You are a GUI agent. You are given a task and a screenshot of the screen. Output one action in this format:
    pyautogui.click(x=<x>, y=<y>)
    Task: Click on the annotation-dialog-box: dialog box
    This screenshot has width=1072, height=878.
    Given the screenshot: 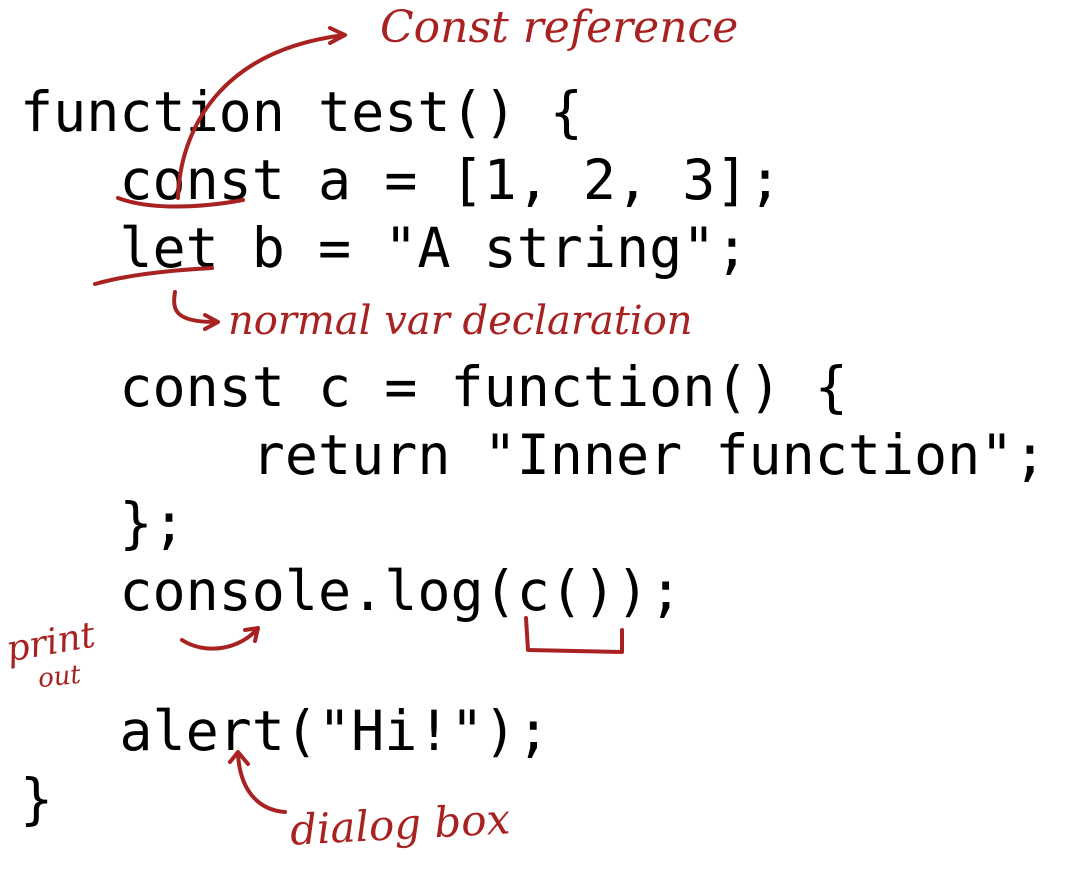 What is the action you would take?
    pyautogui.click(x=400, y=824)
    